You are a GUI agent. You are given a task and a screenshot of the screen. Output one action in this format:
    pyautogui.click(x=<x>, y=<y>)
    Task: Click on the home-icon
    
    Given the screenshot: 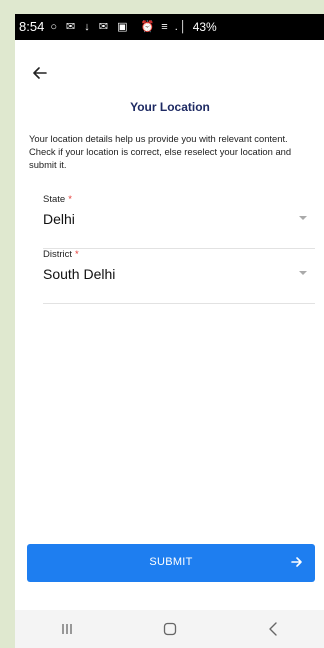 What is the action you would take?
    pyautogui.click(x=170, y=629)
    